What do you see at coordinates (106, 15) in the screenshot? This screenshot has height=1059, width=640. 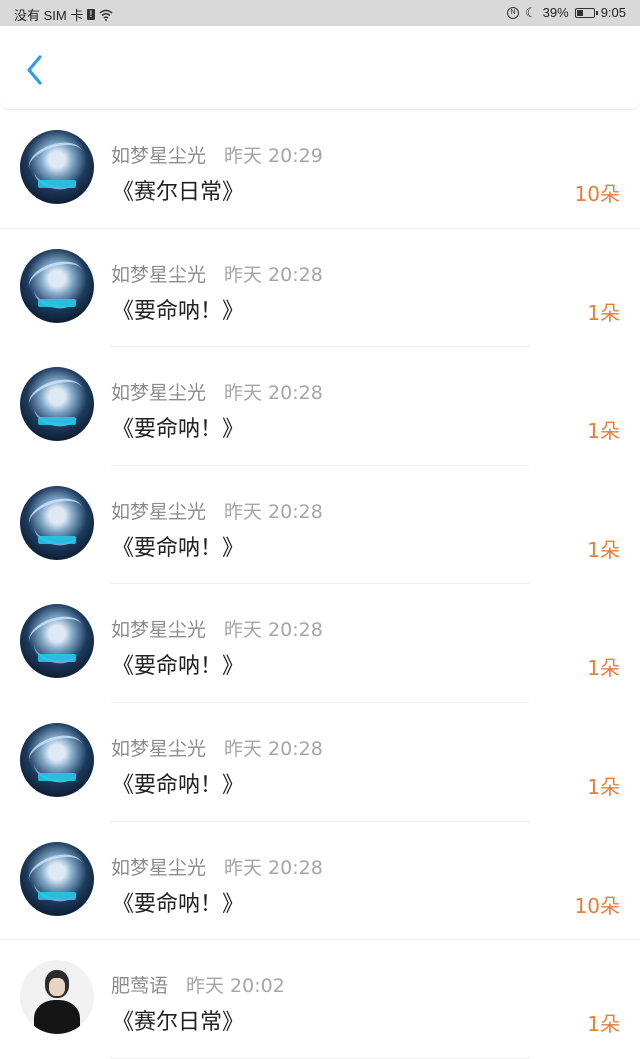 I see `wifi-icon` at bounding box center [106, 15].